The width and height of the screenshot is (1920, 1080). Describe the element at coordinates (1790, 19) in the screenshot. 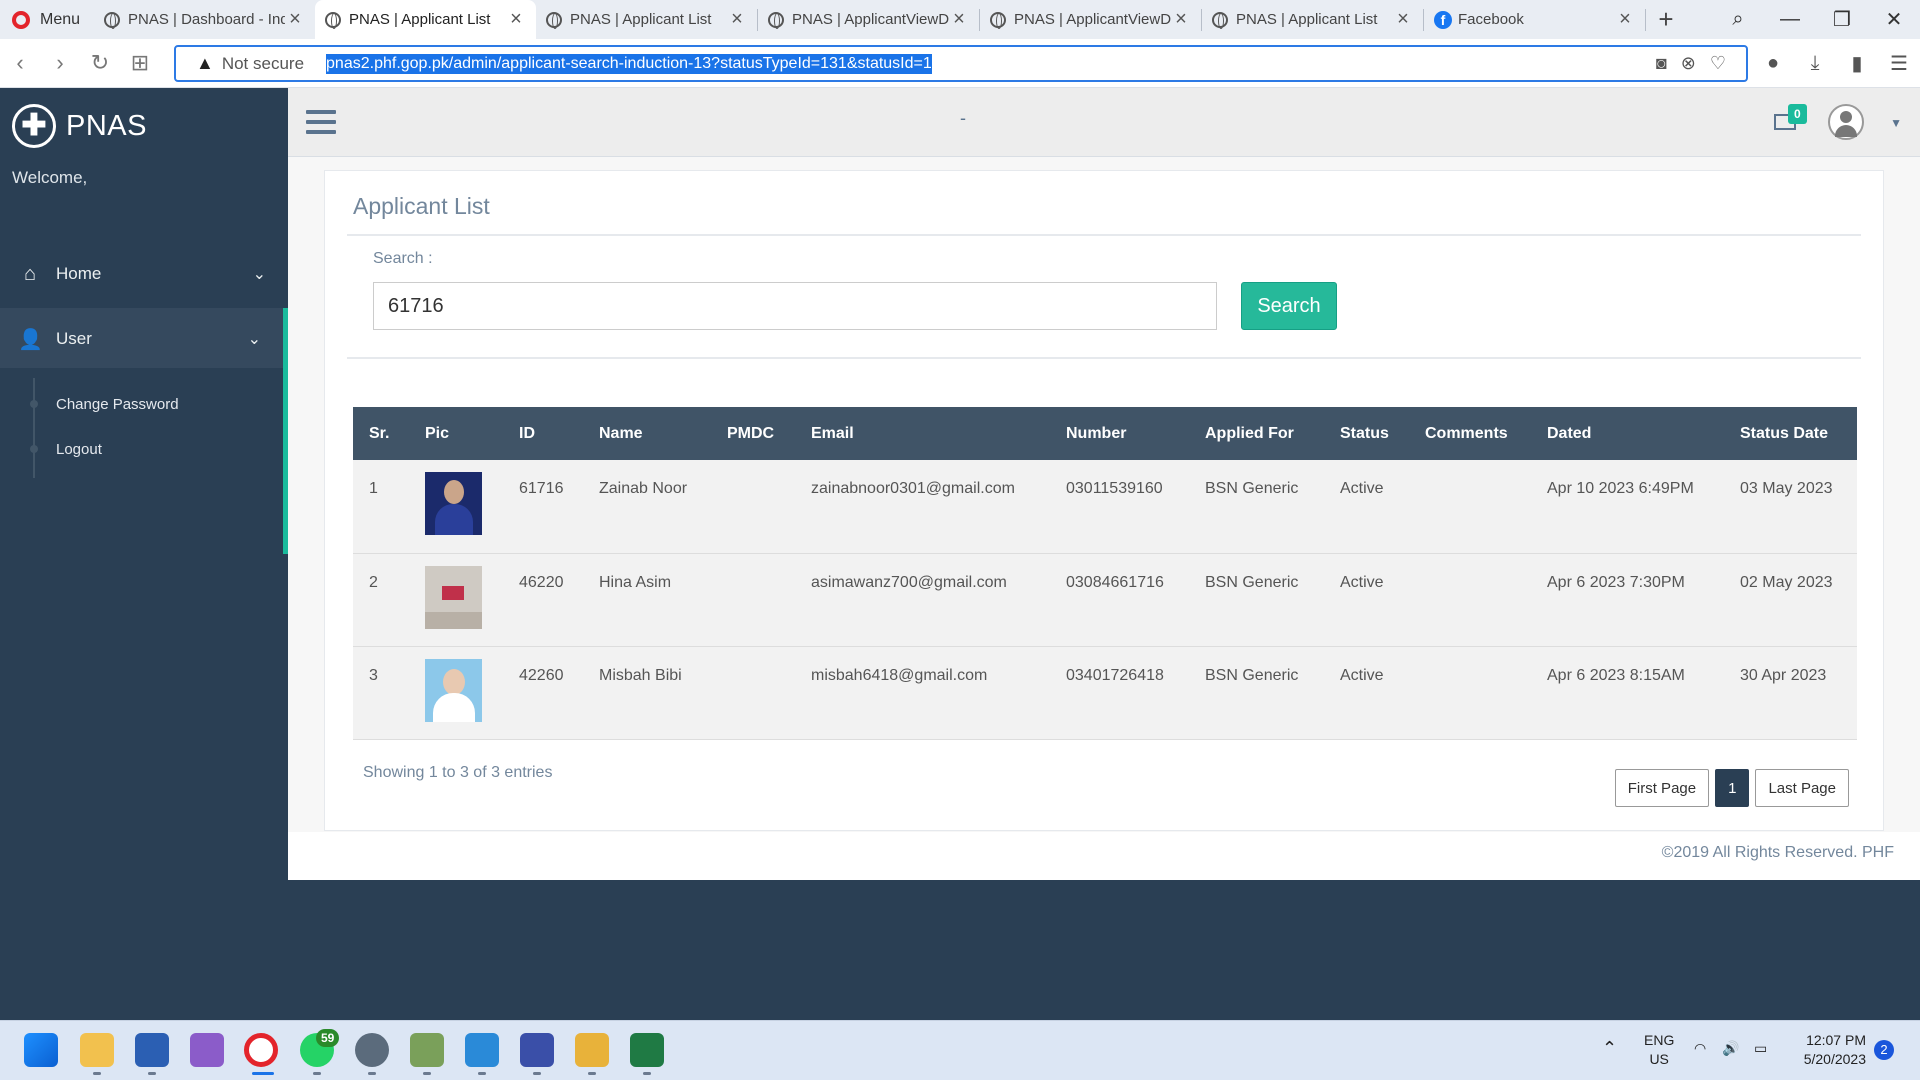

I see `minimize-icon: —` at that location.